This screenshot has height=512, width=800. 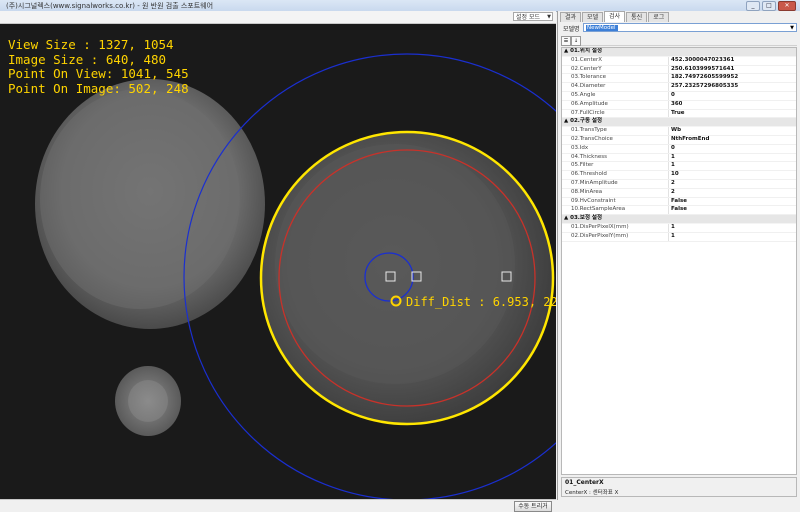 I want to click on mode-dropdown-label: 설정 모드, so click(x=528, y=17).